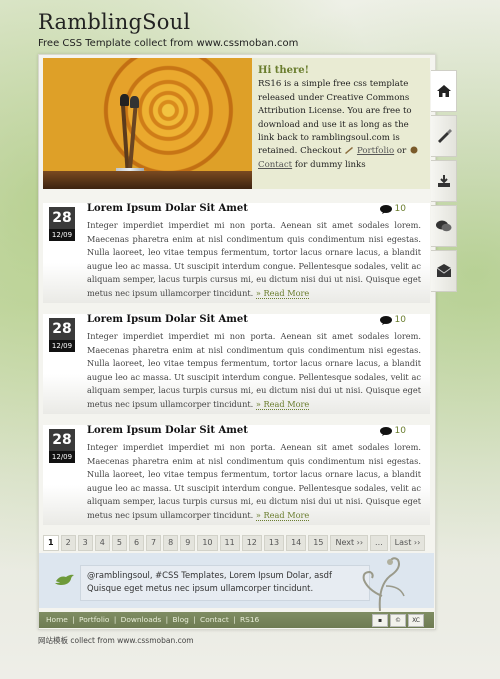 The image size is (500, 679). I want to click on footer-link-blog: Blog, so click(180, 619).